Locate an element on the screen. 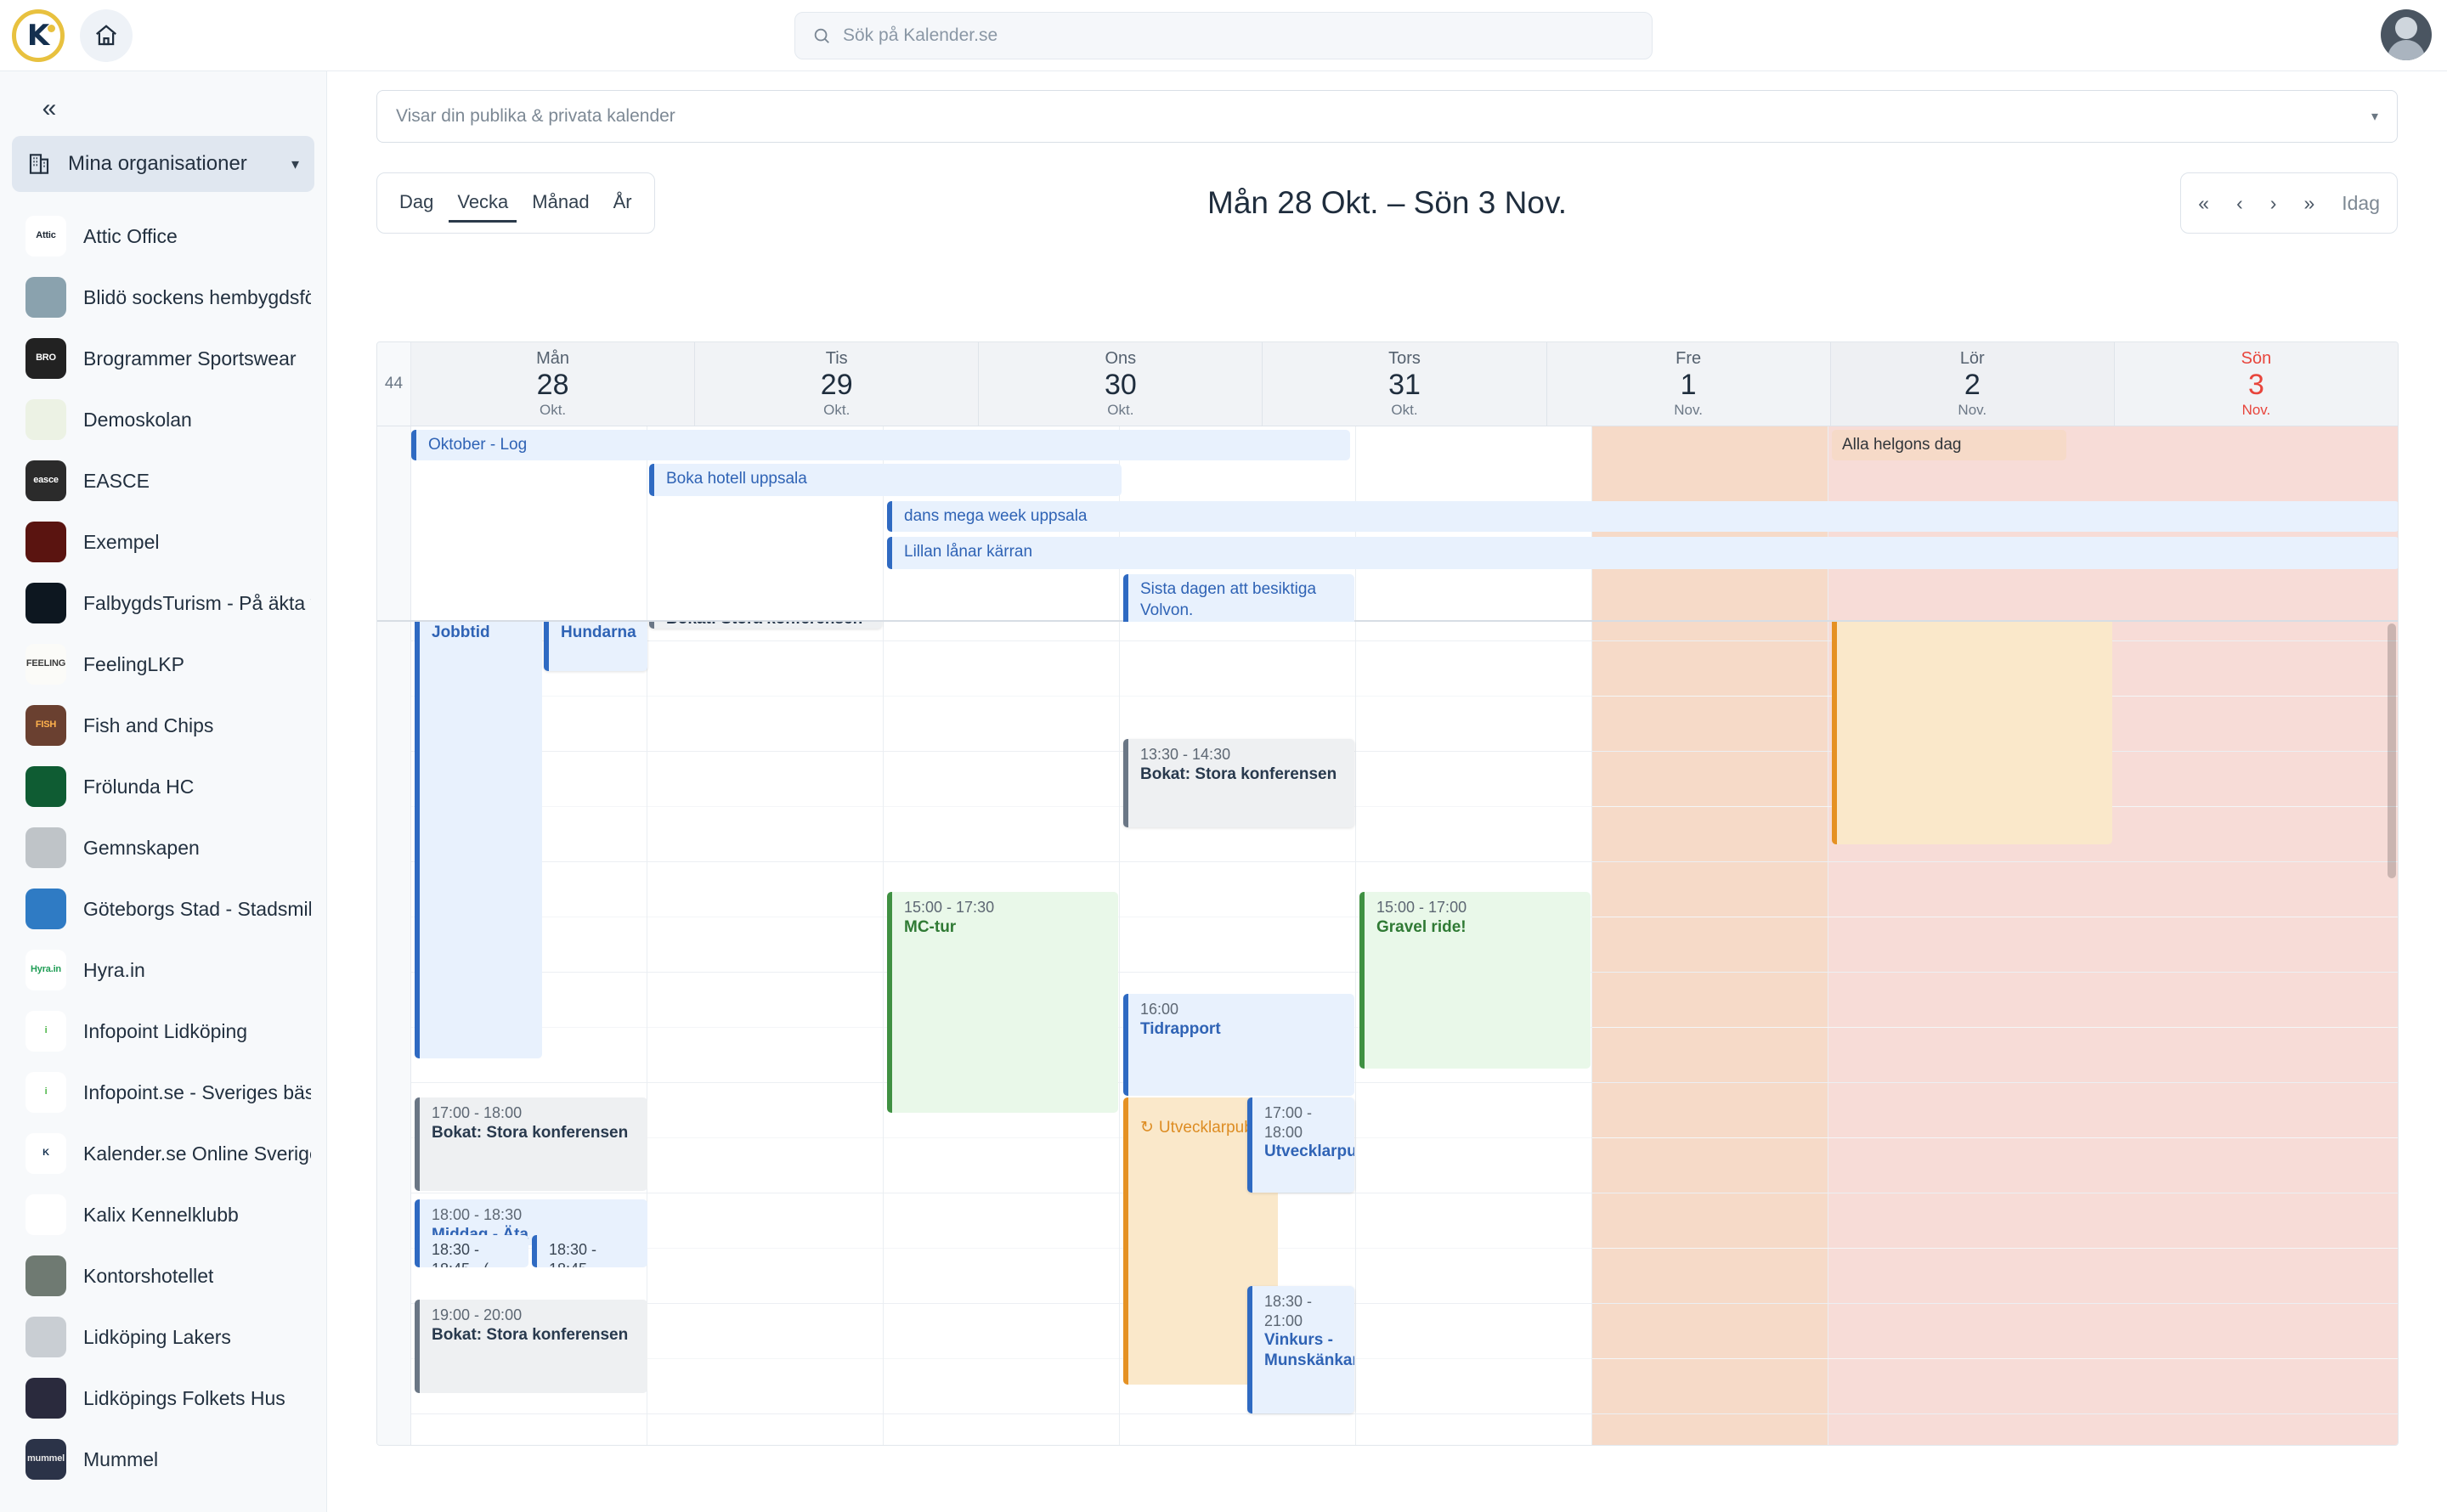 Image resolution: width=2447 pixels, height=1512 pixels. sidebar-item-my-organisations: Mina organisationer ▾ is located at coordinates (163, 164).